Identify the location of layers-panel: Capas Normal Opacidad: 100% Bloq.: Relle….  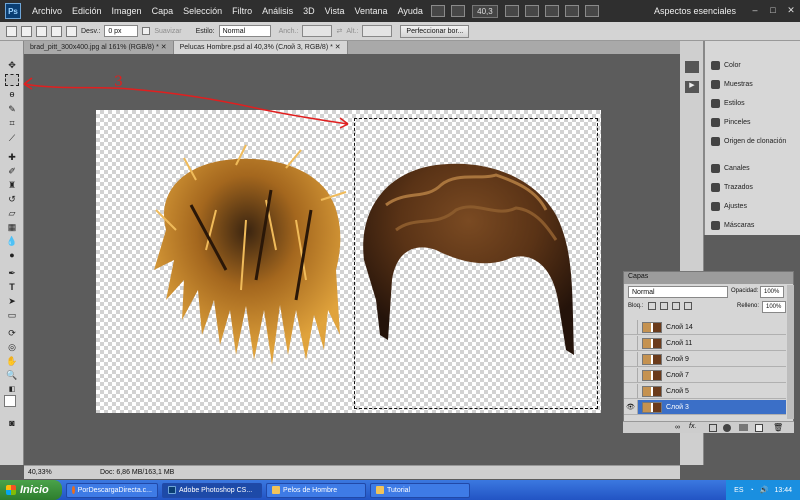
(708, 352).